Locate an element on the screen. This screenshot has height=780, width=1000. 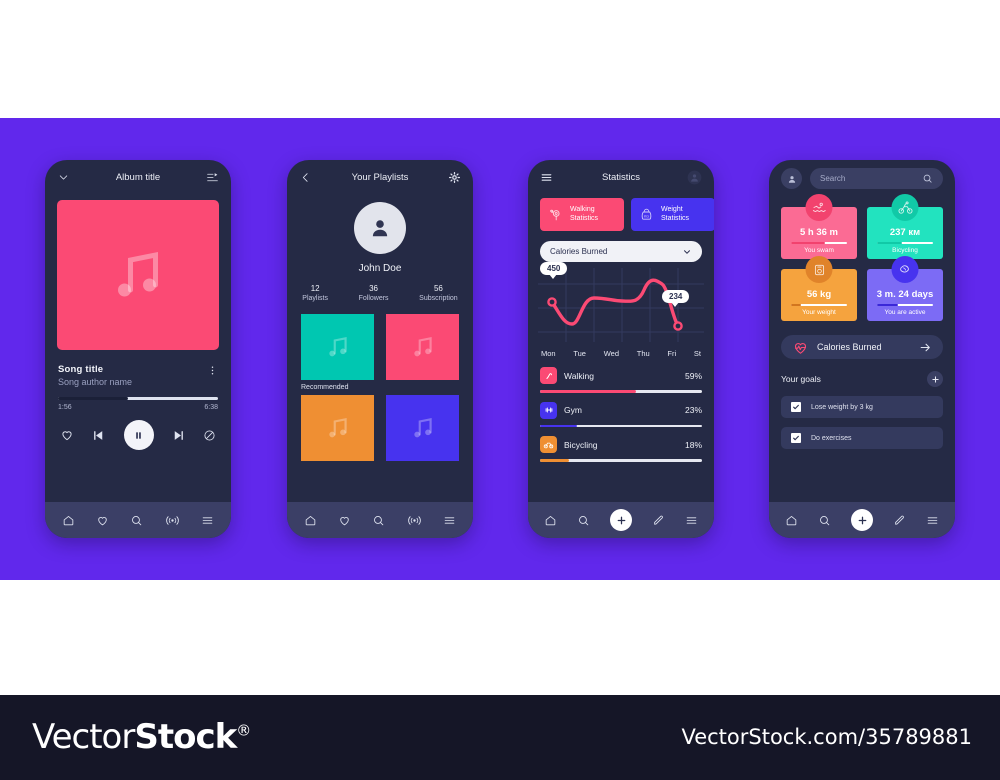
chip-label: Weight Statistics is located at coordinates (675, 213).